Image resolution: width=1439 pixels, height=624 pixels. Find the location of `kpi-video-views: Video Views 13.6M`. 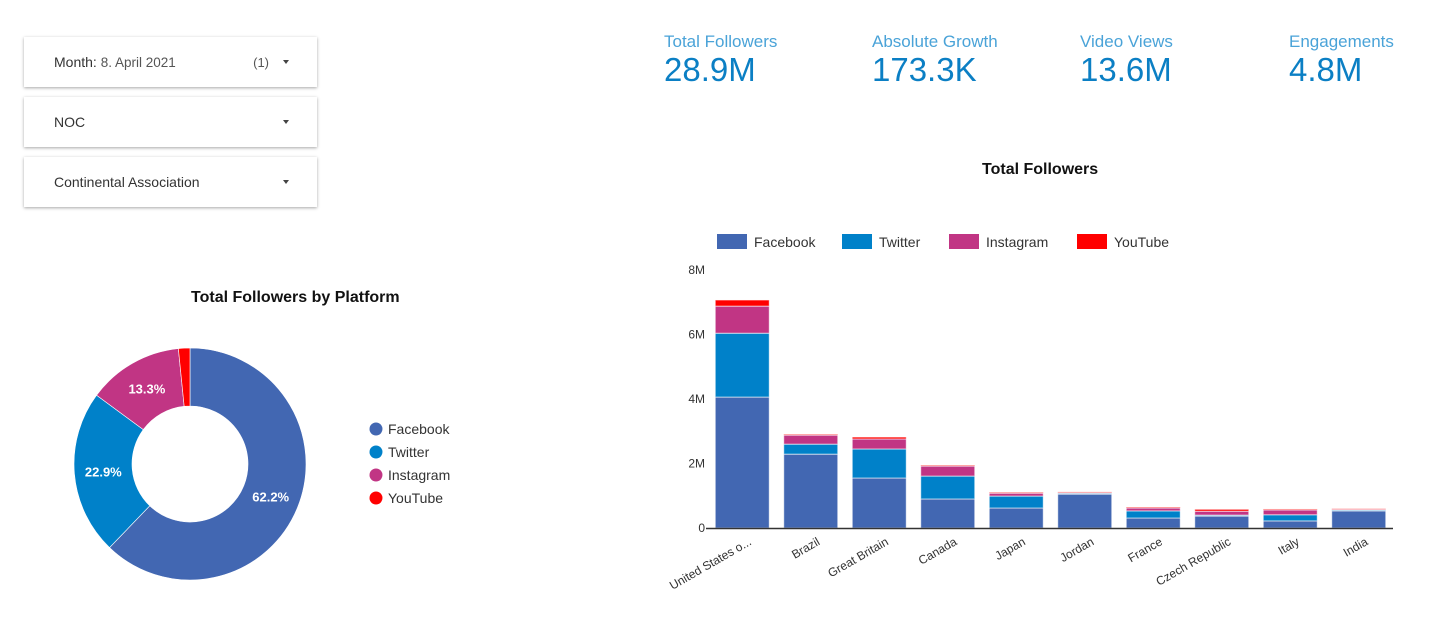

kpi-video-views: Video Views 13.6M is located at coordinates (1126, 60).